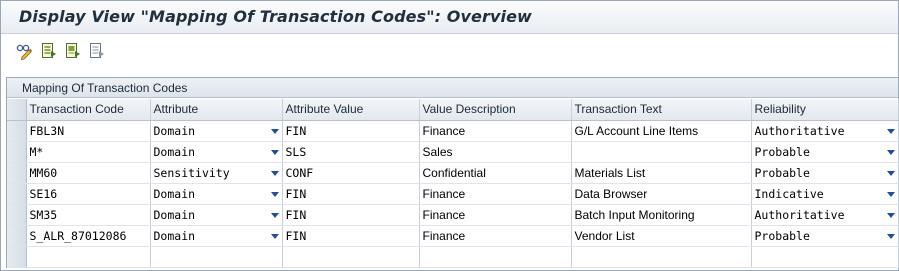 This screenshot has width=899, height=271. I want to click on select-all-button, so click(49, 51).